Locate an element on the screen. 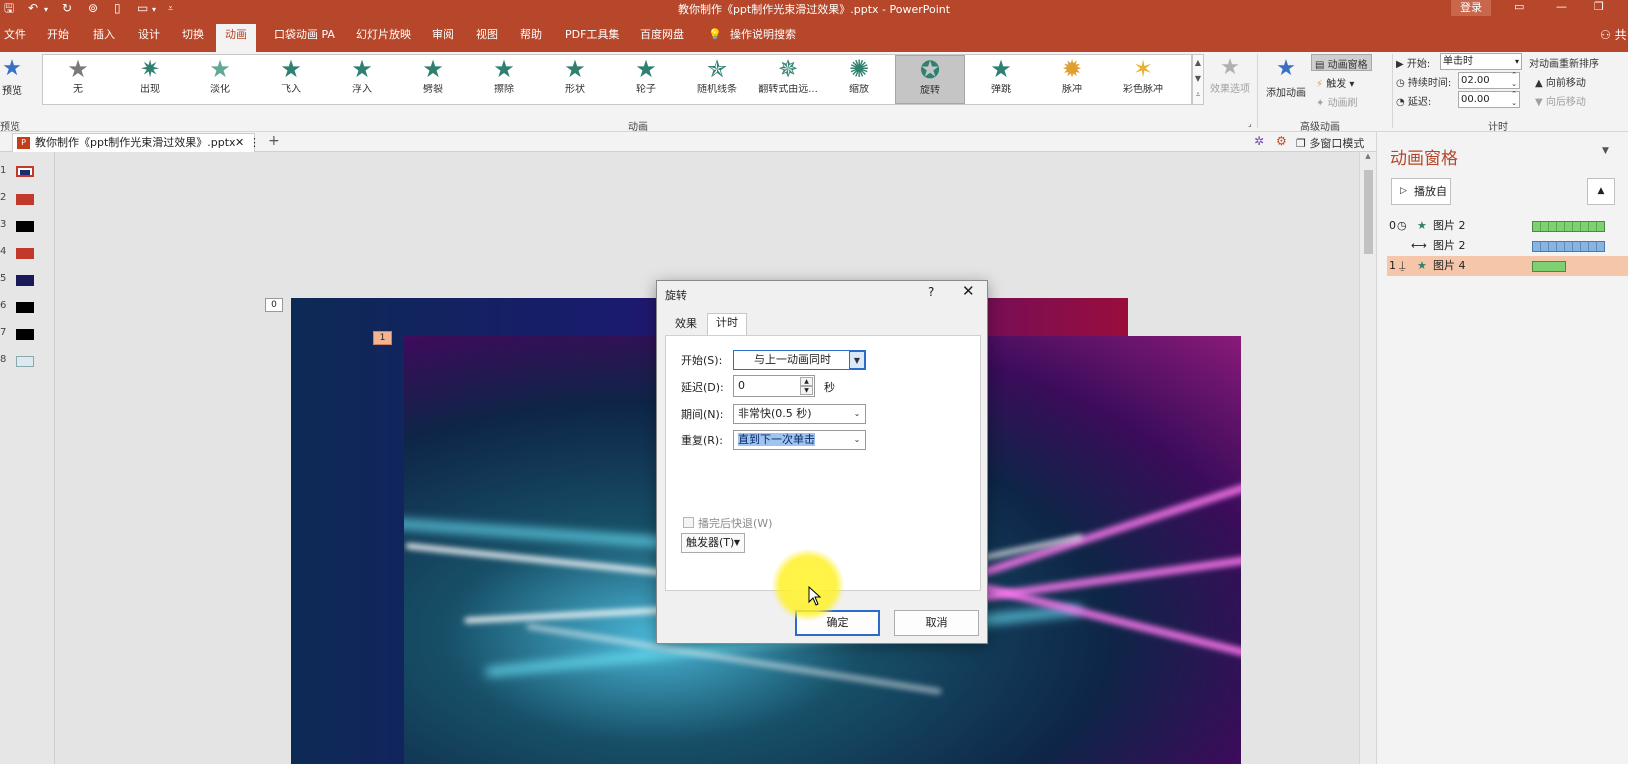 The image size is (1628, 764). anim-appear: ✷ 出现 is located at coordinates (150, 79).